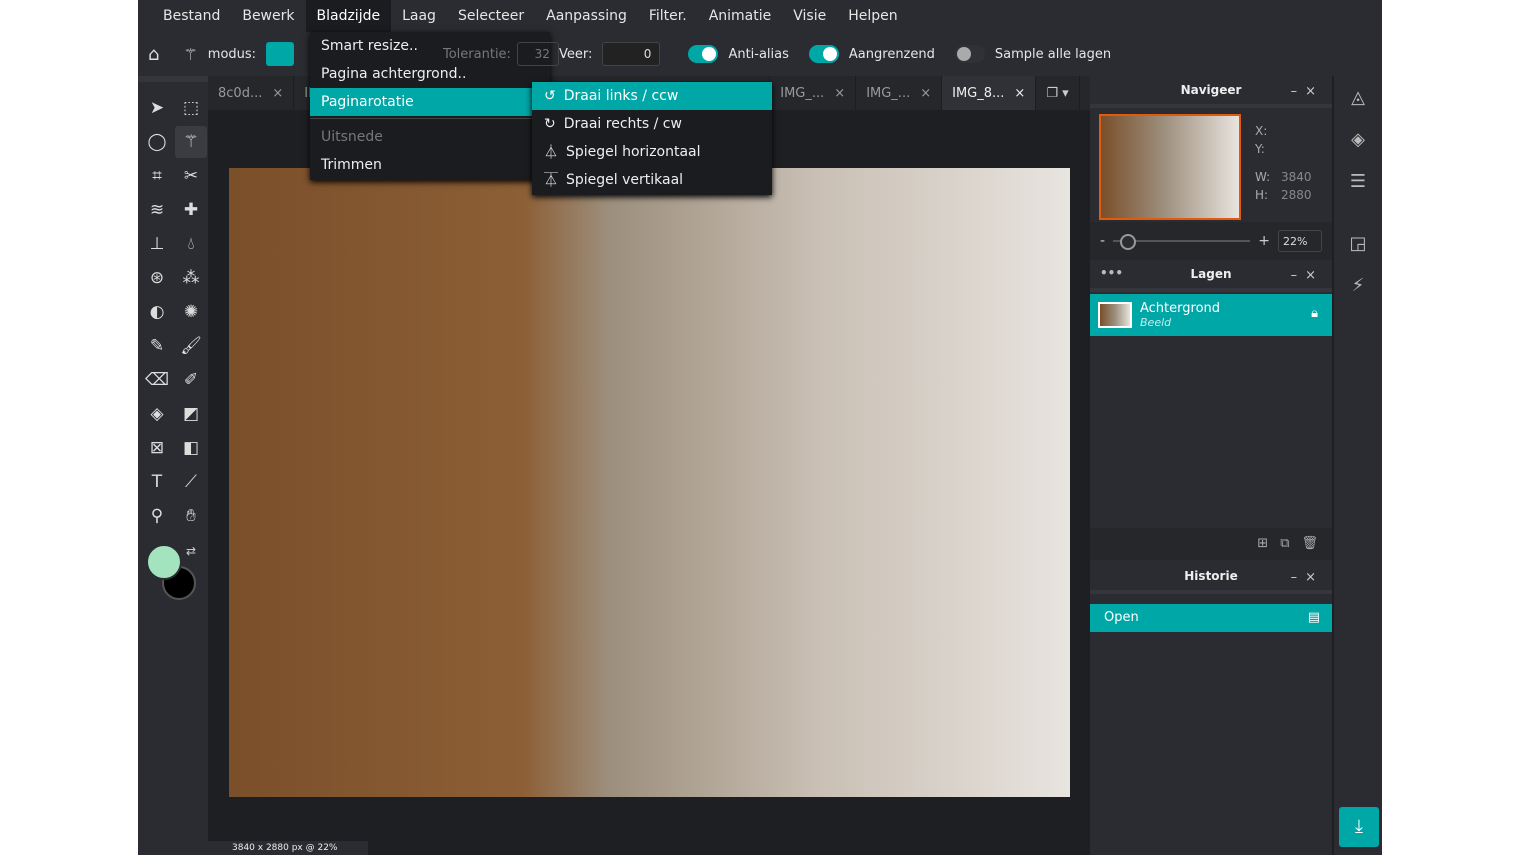 This screenshot has height=855, width=1520. Describe the element at coordinates (740, 16) in the screenshot. I see `menu-animatie: Animatie` at that location.